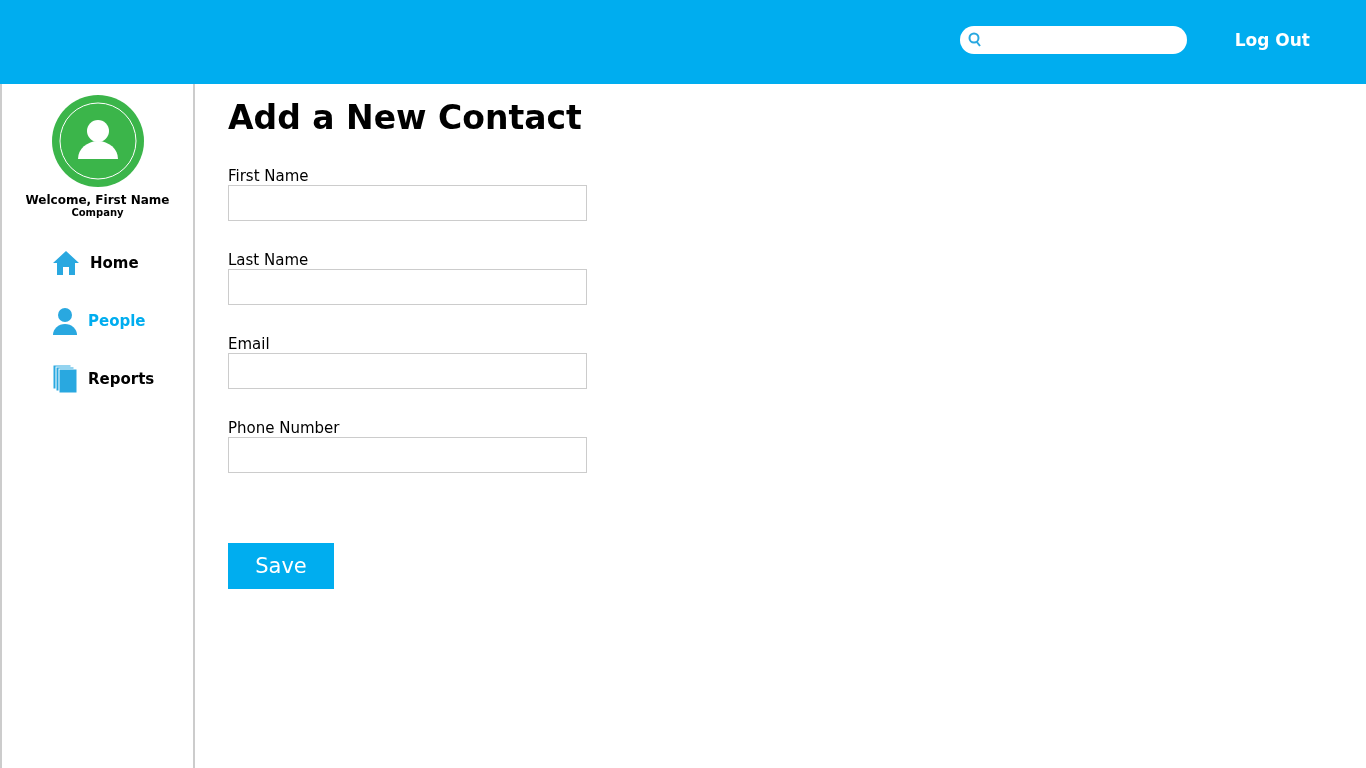  Describe the element at coordinates (1272, 40) in the screenshot. I see `log-out-link: Log Out` at that location.